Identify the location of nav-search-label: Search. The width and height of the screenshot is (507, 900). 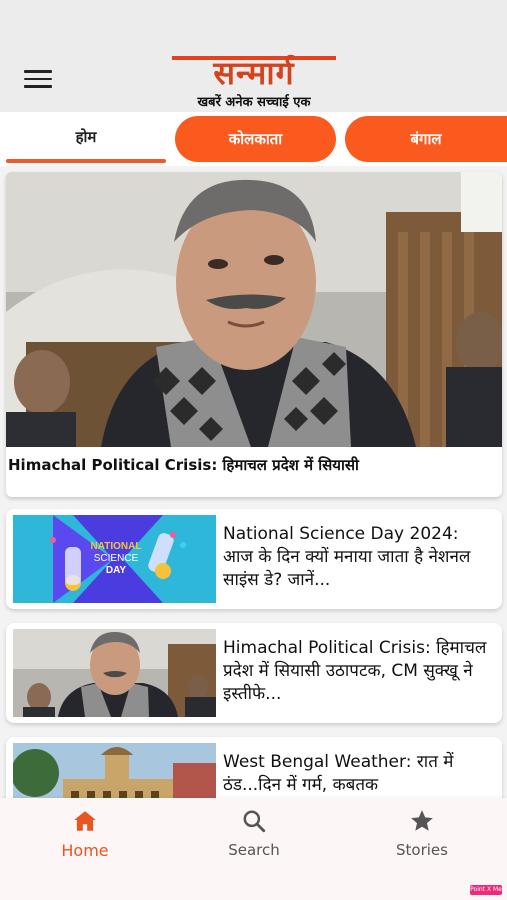
(254, 850).